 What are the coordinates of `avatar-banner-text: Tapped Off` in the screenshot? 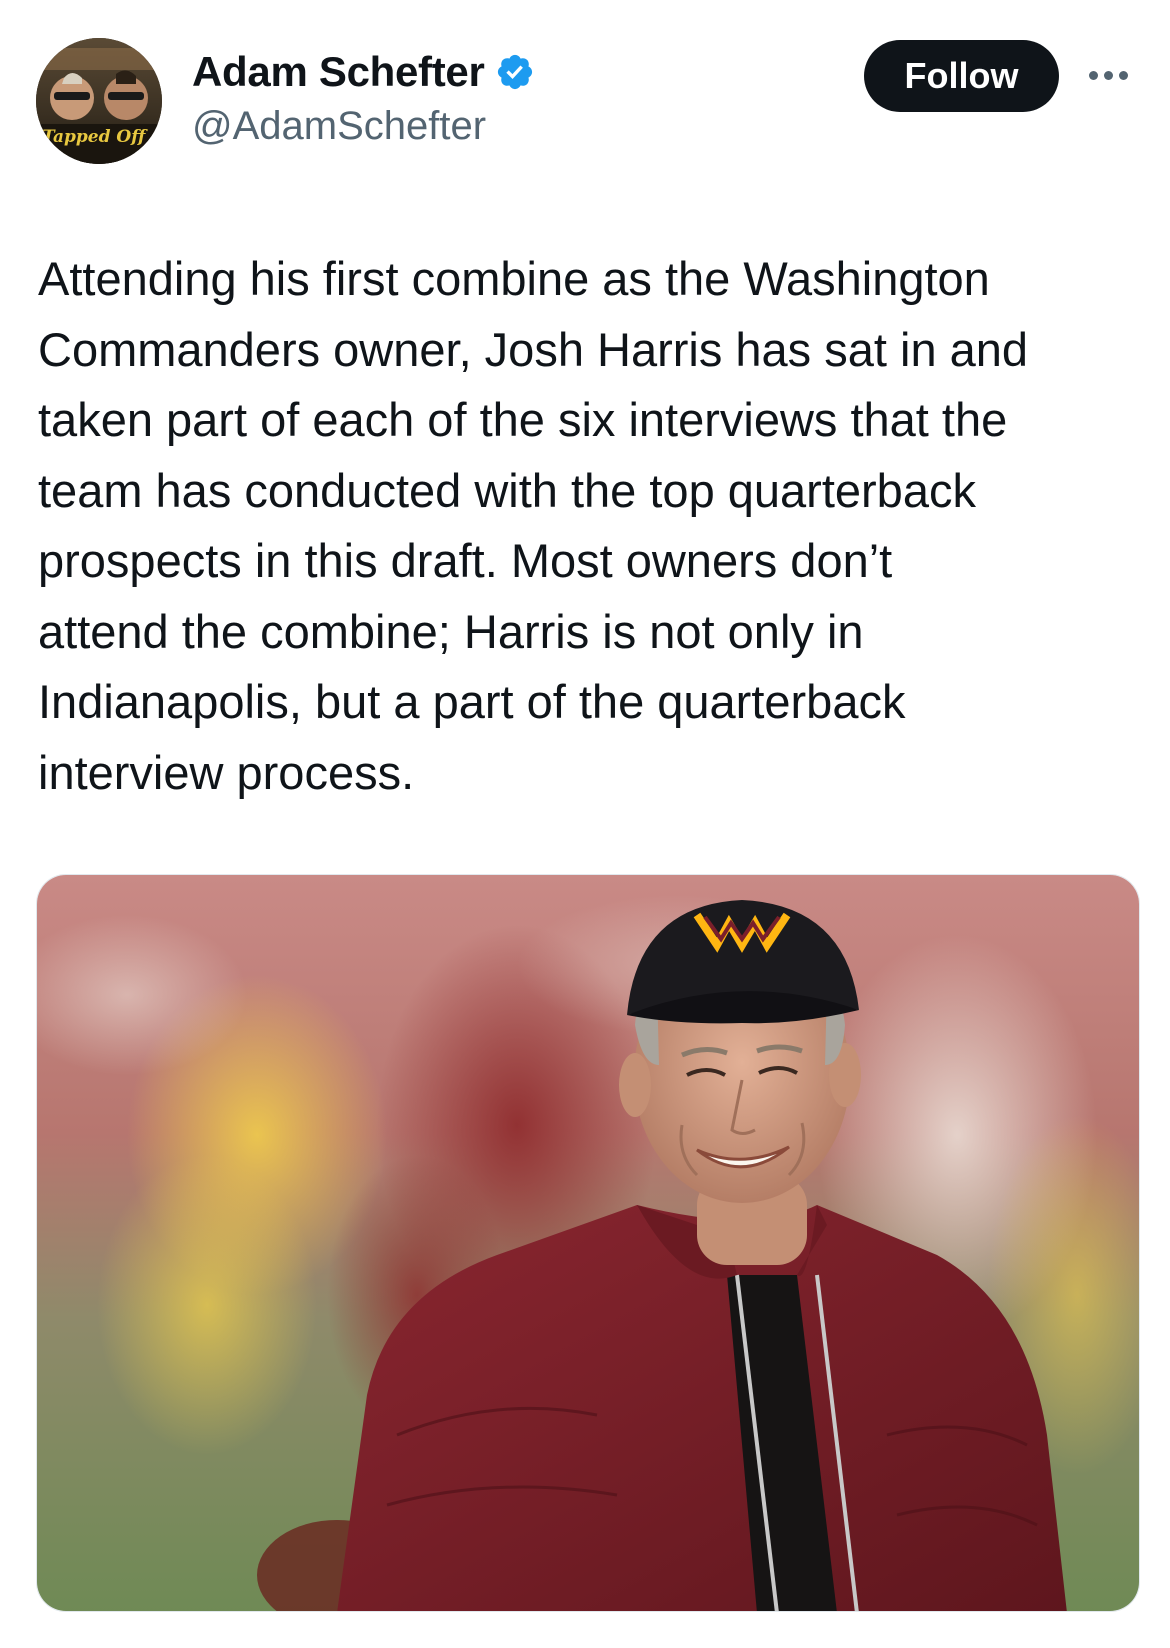 It's located at (95, 137).